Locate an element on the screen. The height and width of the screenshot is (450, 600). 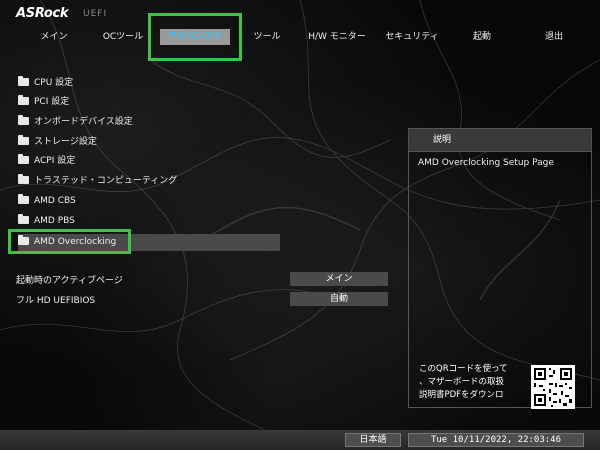
menu-item-label: AMD PBS is located at coordinates (54, 221).